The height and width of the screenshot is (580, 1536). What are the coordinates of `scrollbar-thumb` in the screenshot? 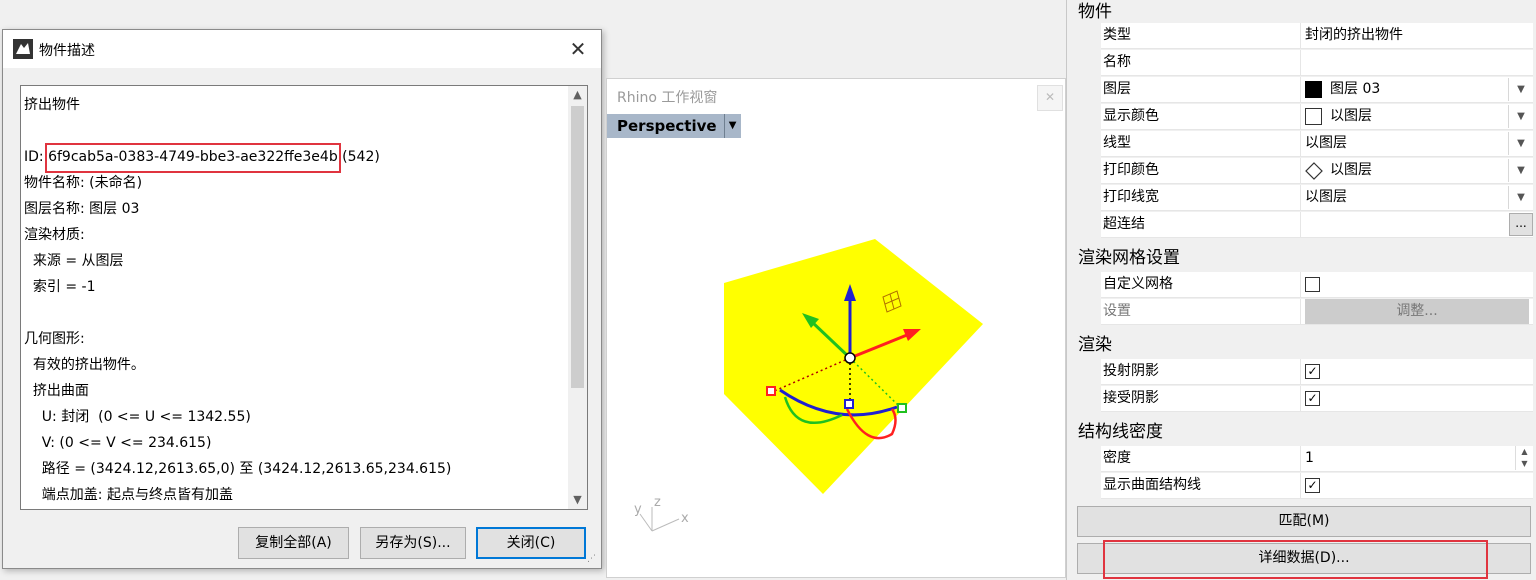 It's located at (577, 247).